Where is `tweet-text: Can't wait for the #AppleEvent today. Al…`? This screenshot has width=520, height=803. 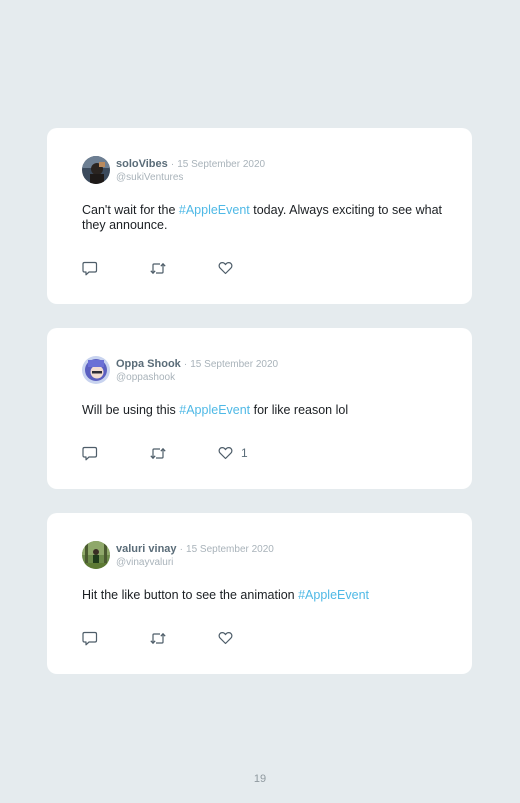
tweet-text: Can't wait for the #AppleEvent today. Al… is located at coordinates (262, 218).